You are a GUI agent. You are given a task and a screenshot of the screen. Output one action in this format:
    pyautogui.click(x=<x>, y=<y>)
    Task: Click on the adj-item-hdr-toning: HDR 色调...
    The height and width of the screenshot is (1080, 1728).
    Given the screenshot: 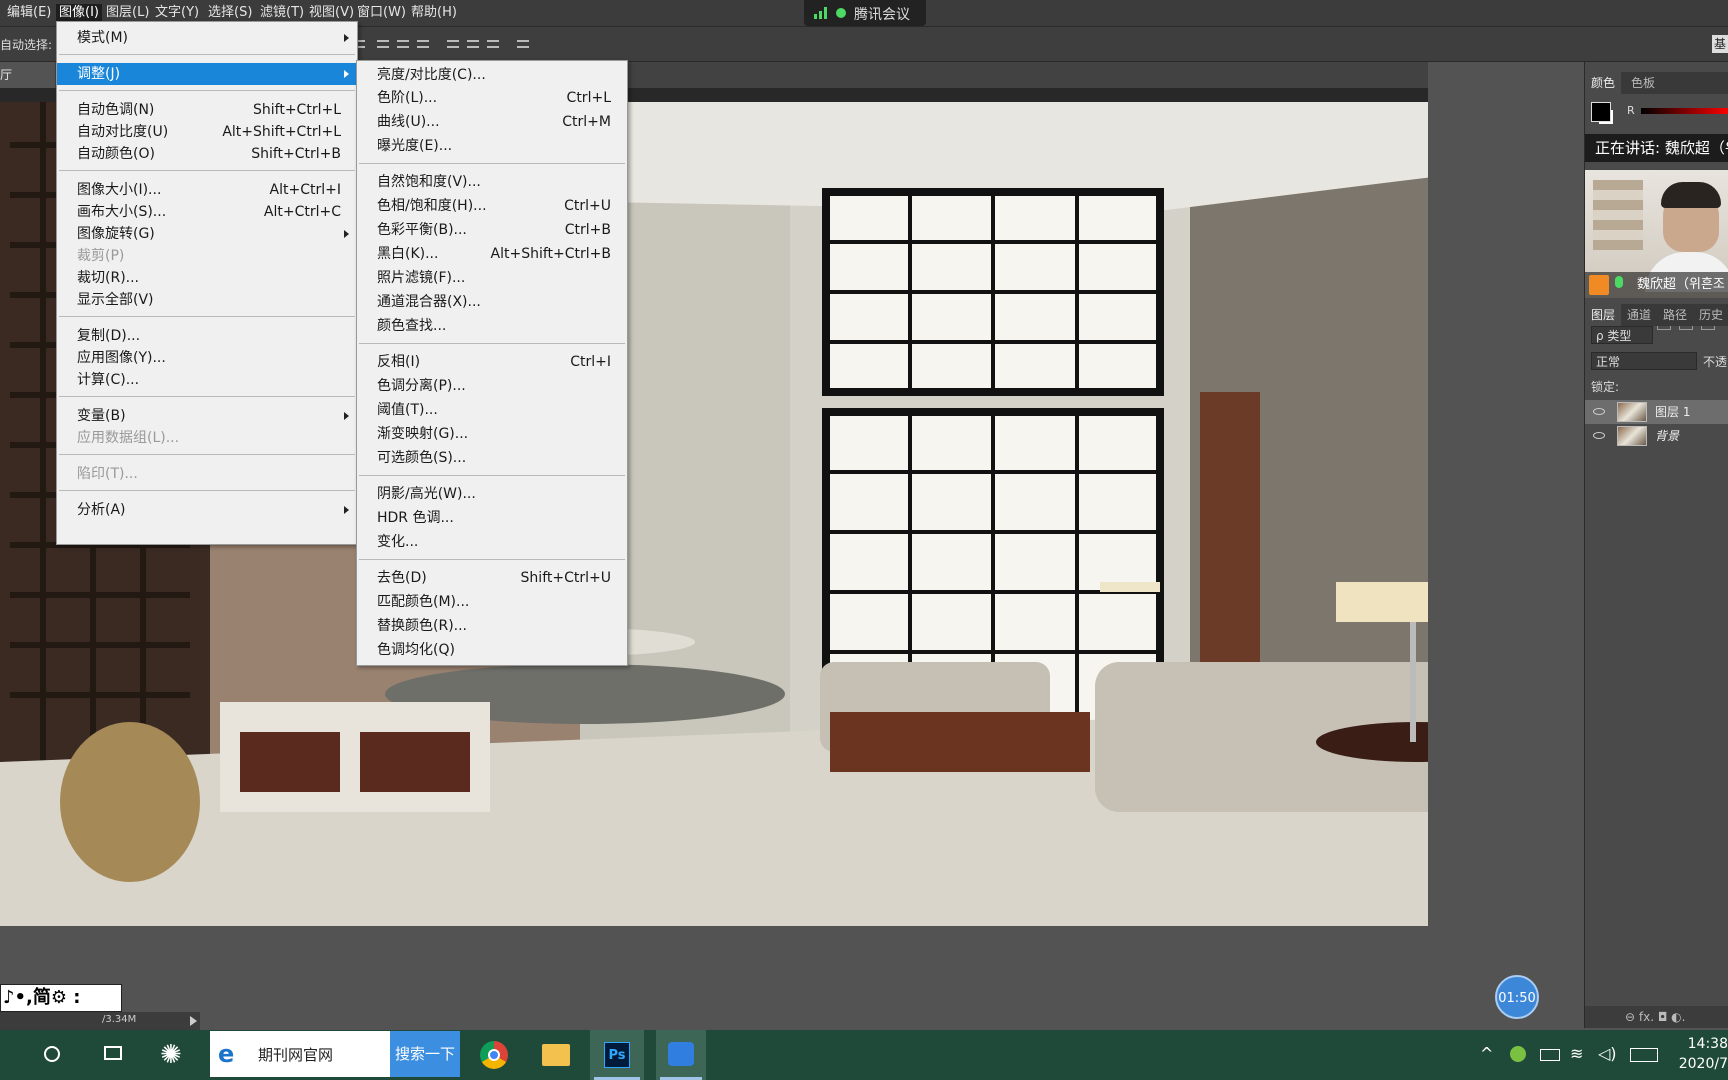 What is the action you would take?
    pyautogui.click(x=492, y=518)
    